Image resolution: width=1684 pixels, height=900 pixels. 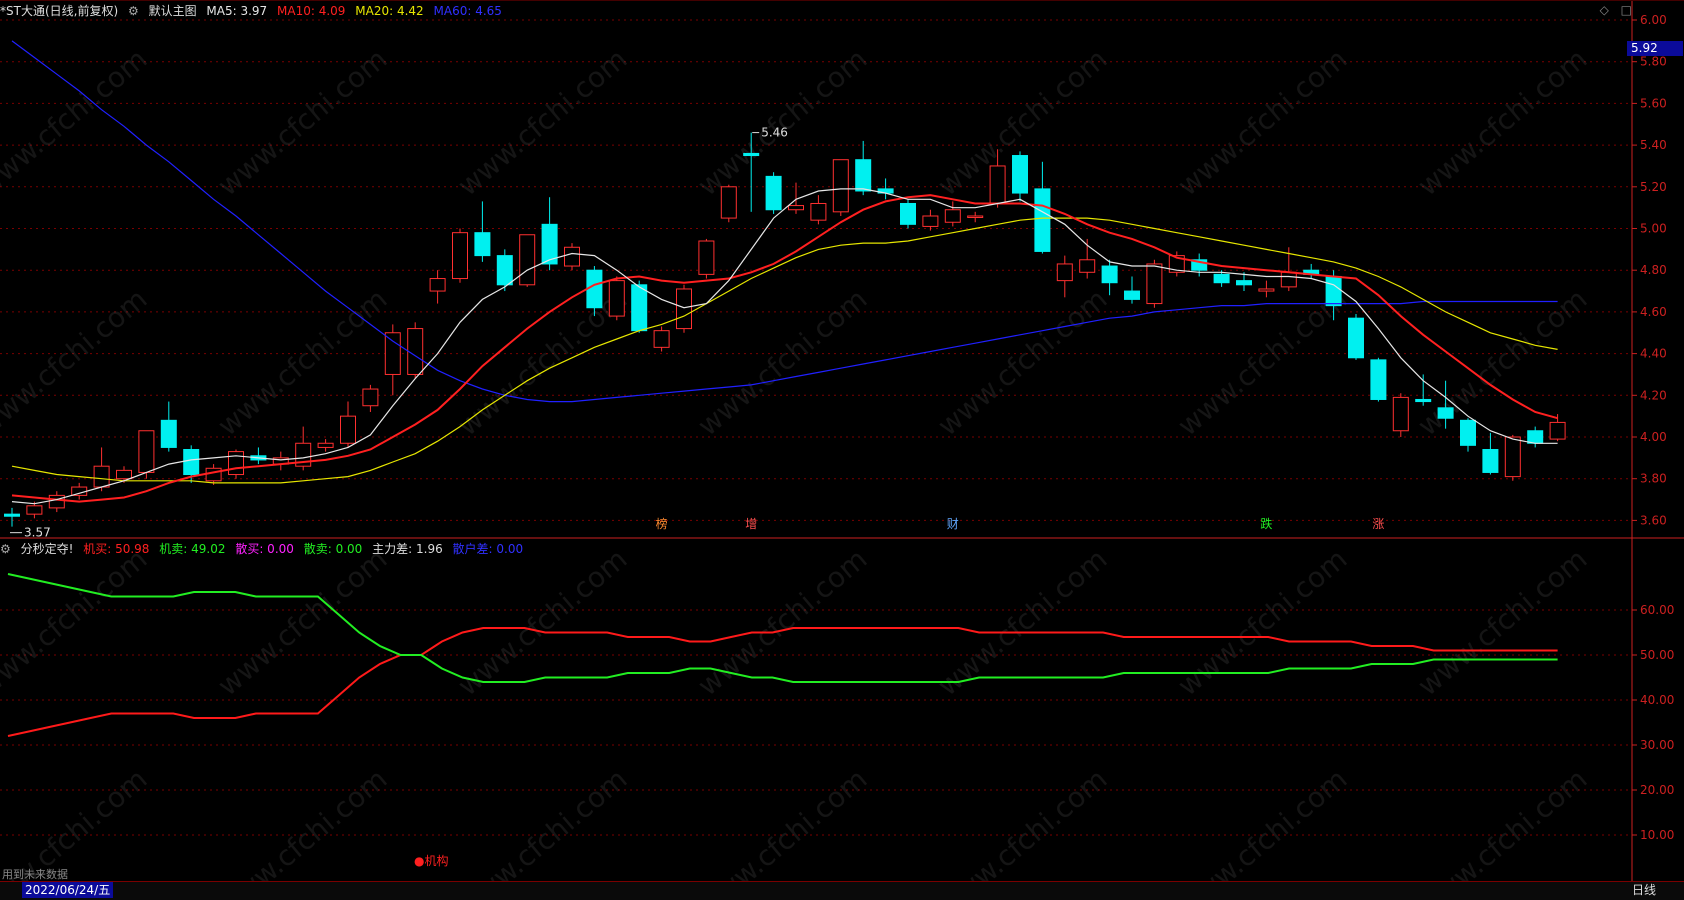 I want to click on y-tick-label: 5.40, so click(x=1653, y=145).